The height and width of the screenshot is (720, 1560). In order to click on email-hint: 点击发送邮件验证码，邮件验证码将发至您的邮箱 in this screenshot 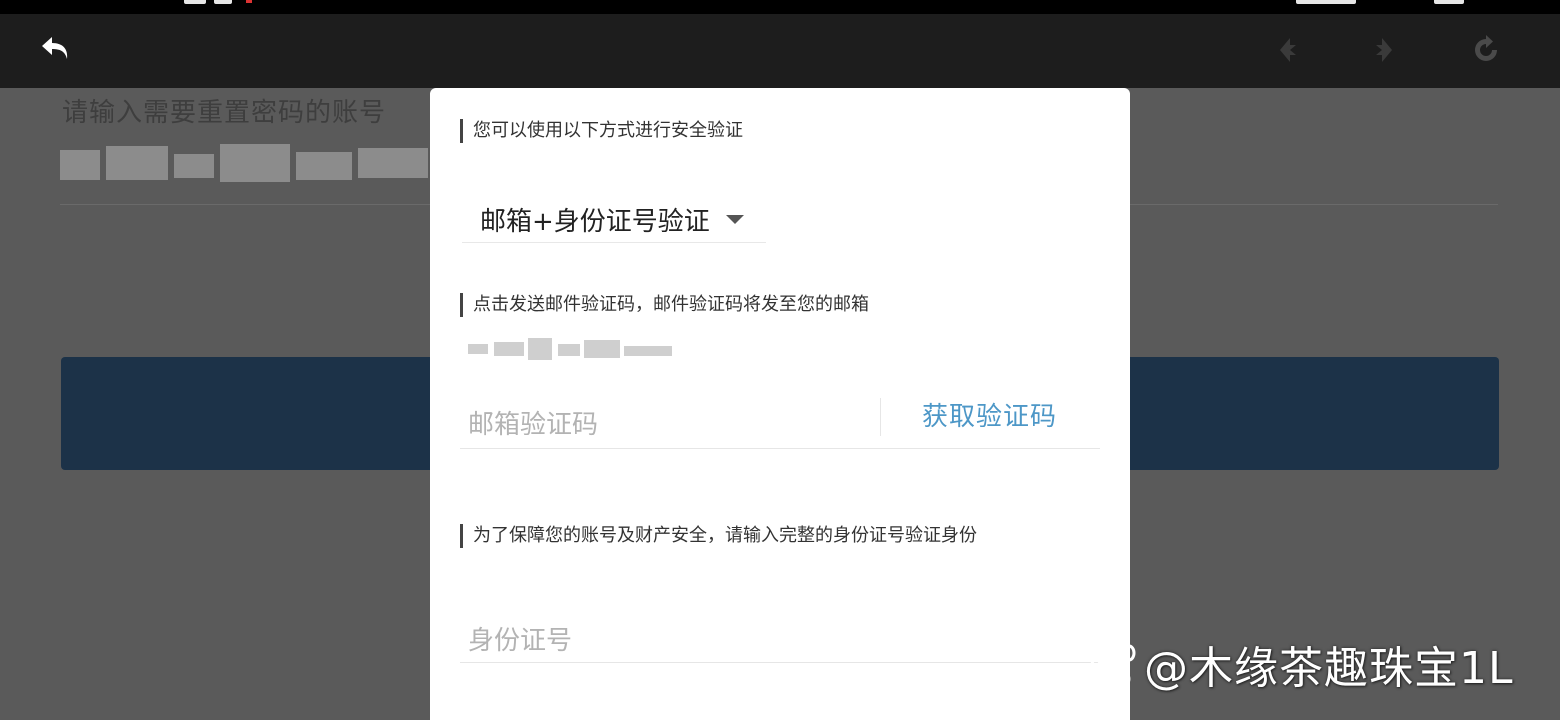, I will do `click(664, 305)`.